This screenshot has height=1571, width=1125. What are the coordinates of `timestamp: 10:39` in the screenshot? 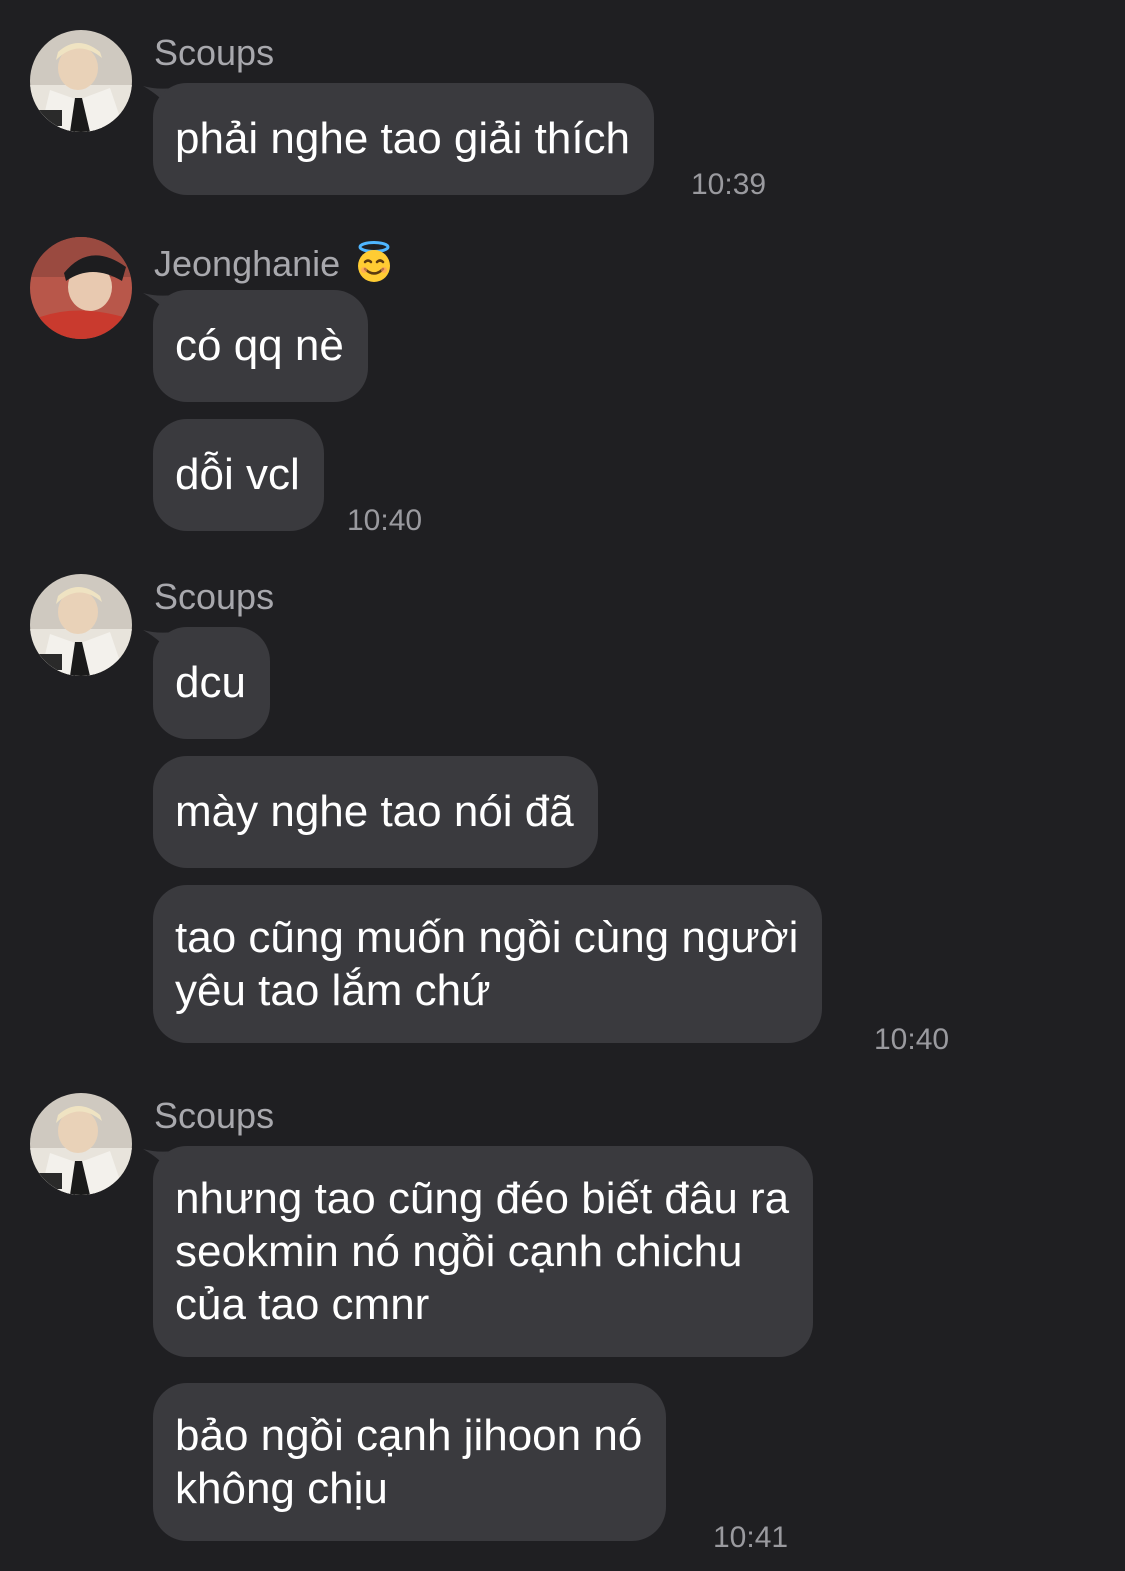 It's located at (729, 184).